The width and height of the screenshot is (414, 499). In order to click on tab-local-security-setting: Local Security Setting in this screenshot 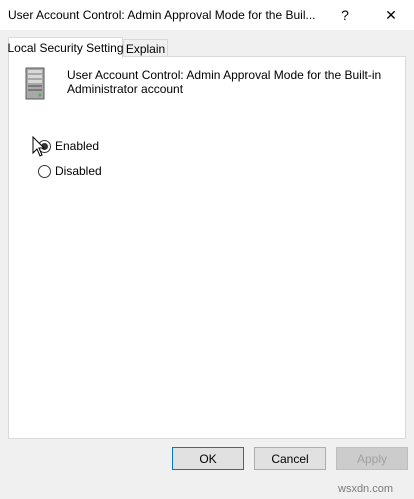, I will do `click(65, 47)`.